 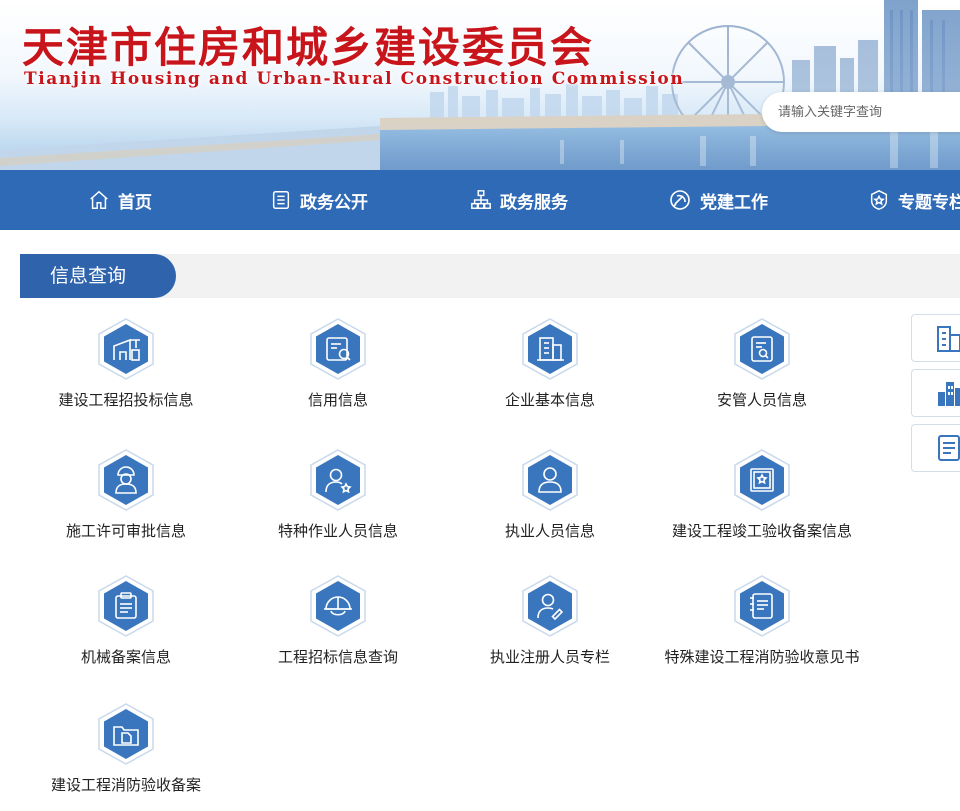 I want to click on grid-item-completion-acceptance: 建设工程竣工验收备案信息, so click(x=762, y=495).